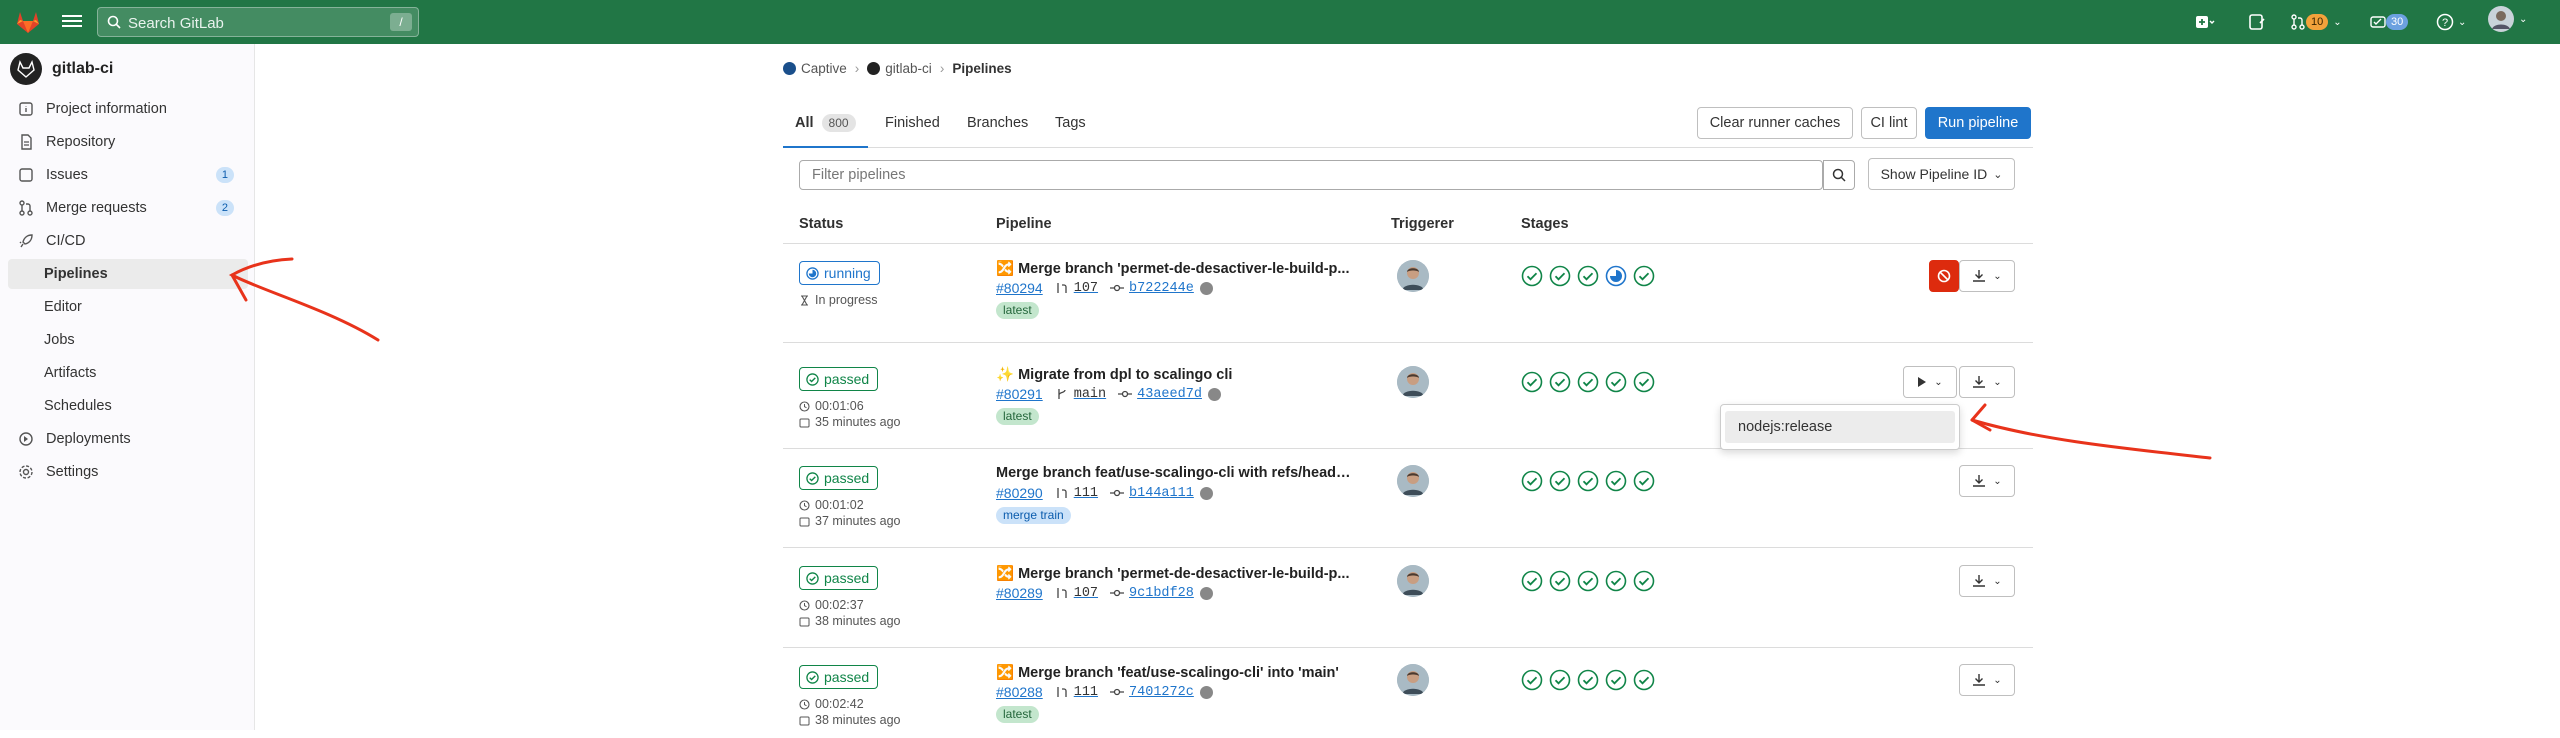 This screenshot has height=738, width=2560. Describe the element at coordinates (825, 125) in the screenshot. I see `tab-all: All 800` at that location.